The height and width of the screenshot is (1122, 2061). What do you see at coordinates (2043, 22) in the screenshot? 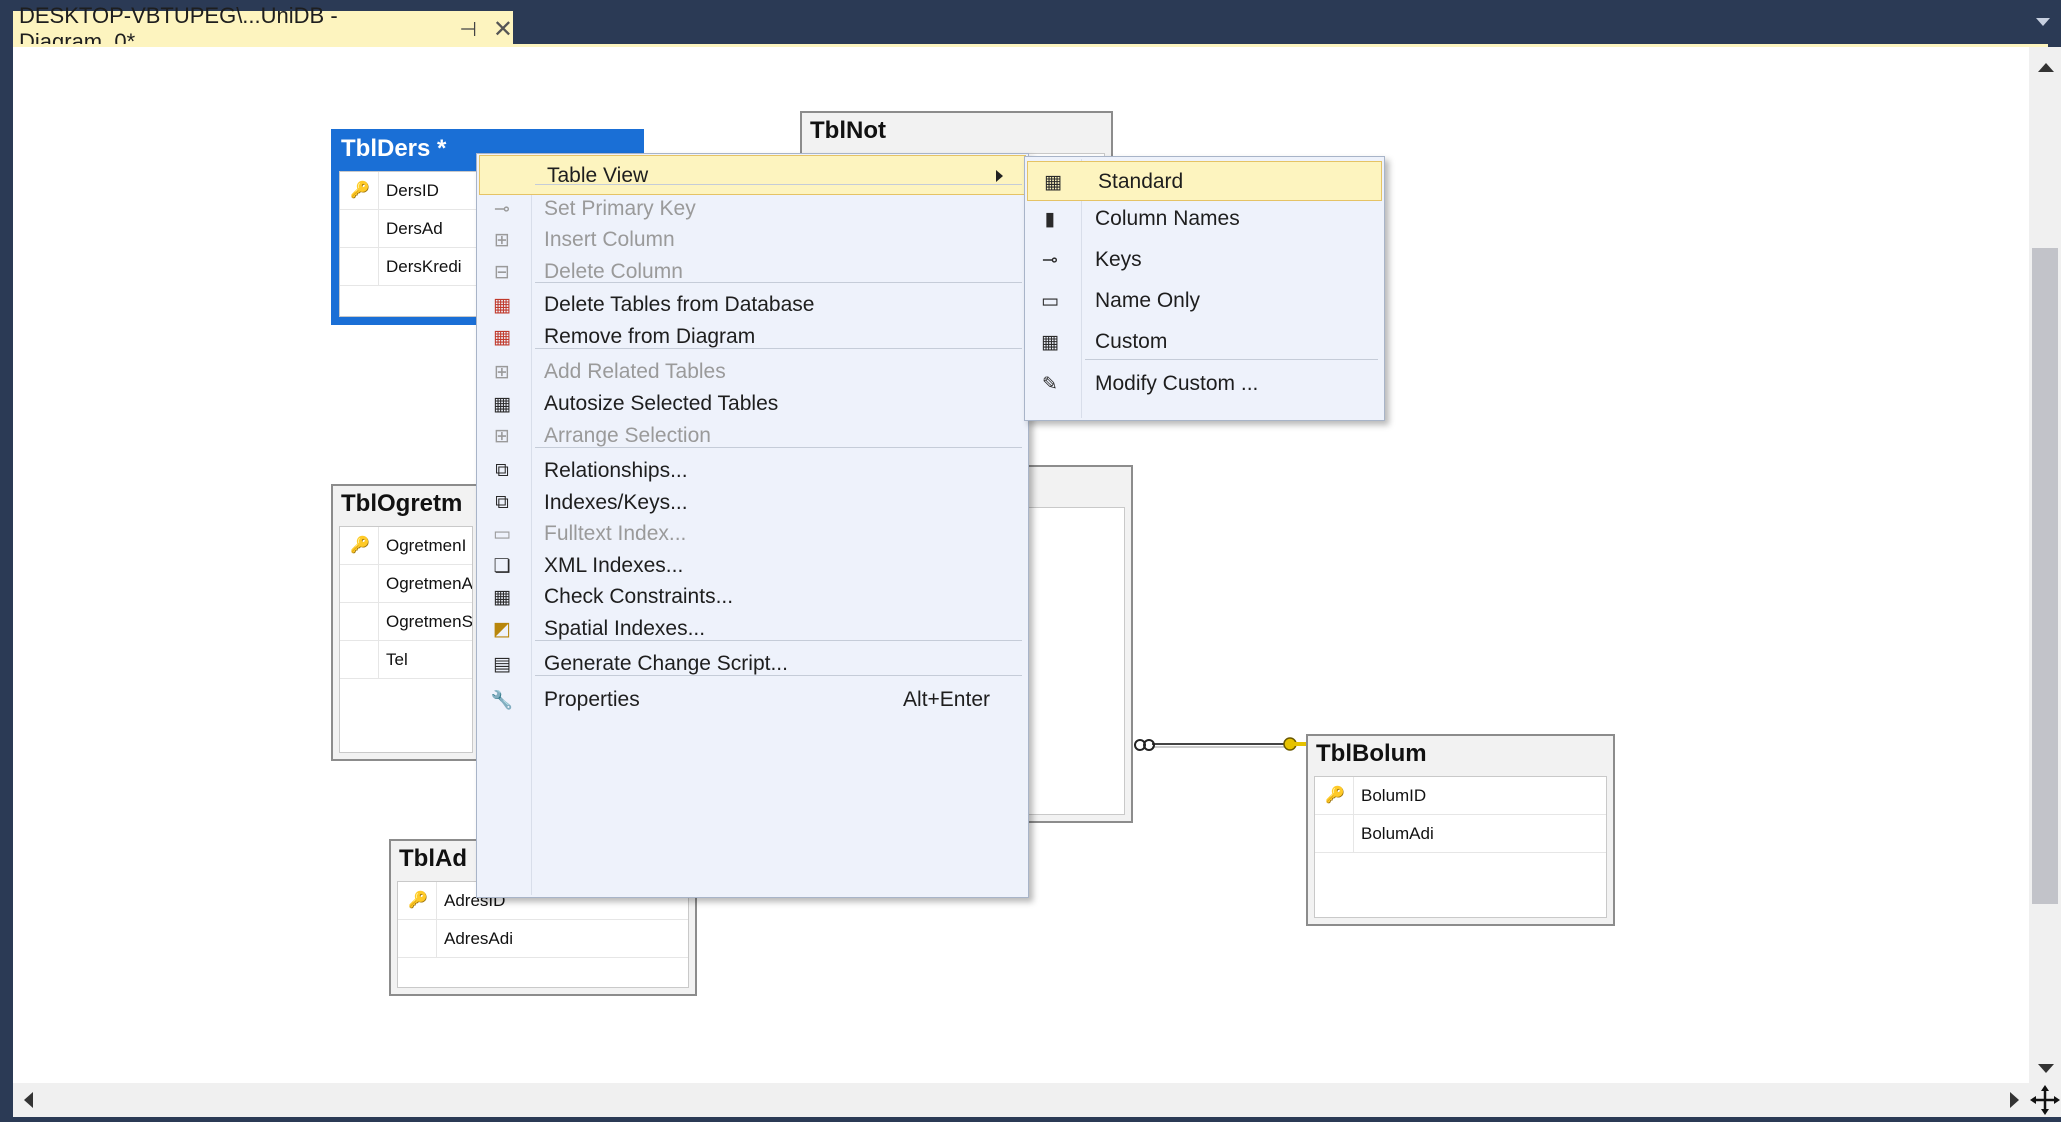
I see `tab-dropdown-icon` at bounding box center [2043, 22].